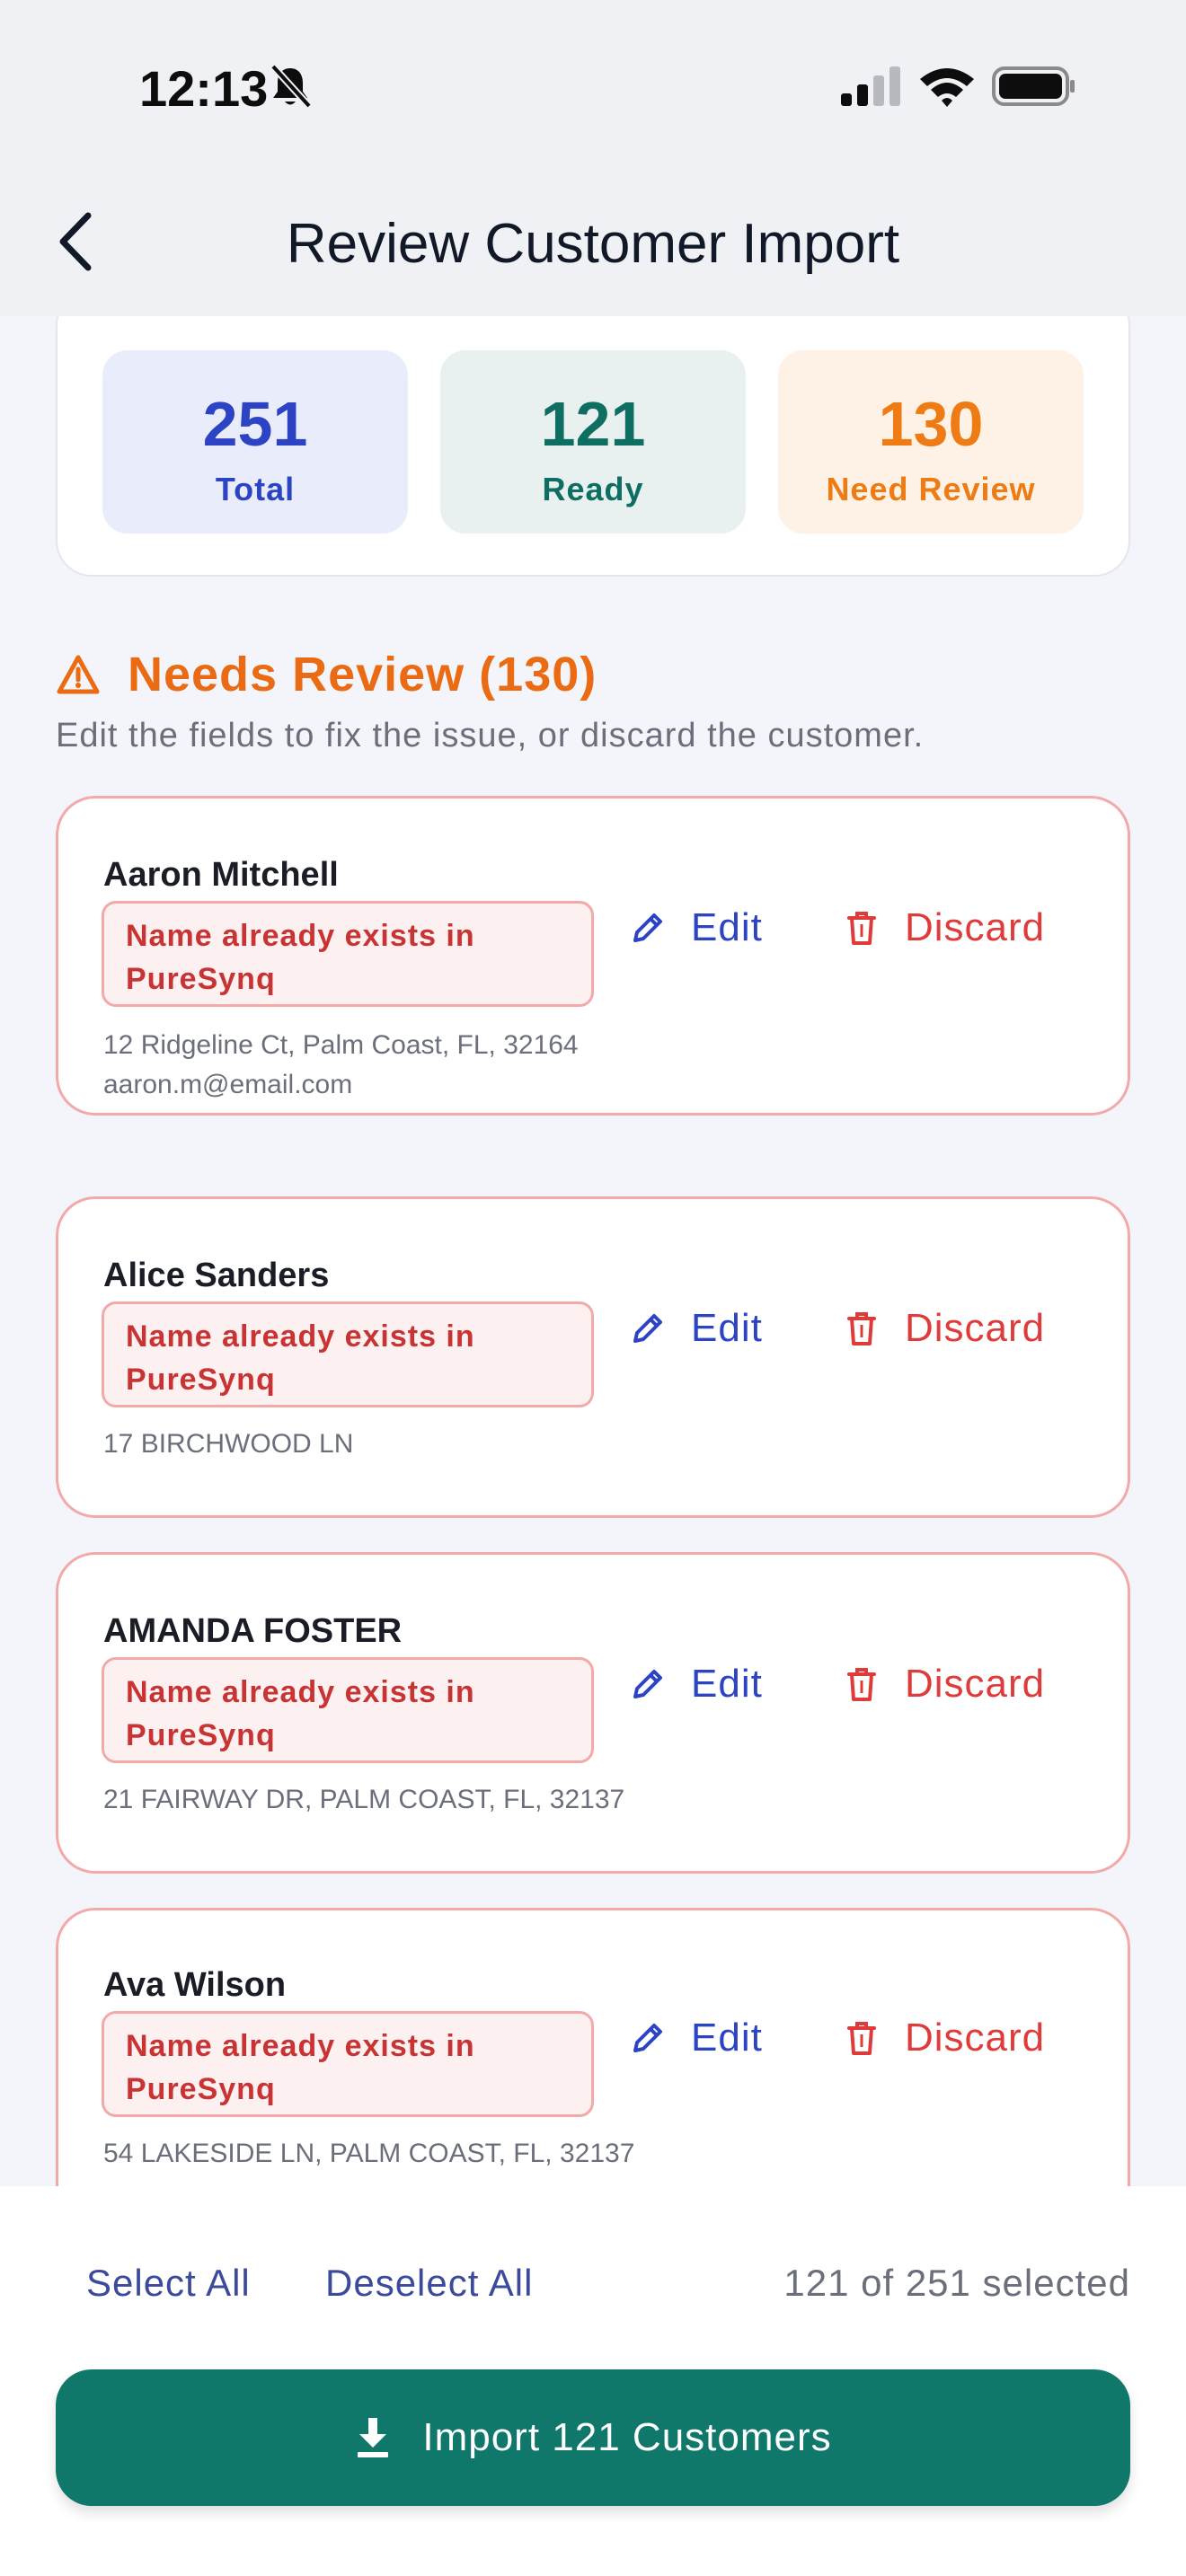 The width and height of the screenshot is (1186, 2576). What do you see at coordinates (216, 1275) in the screenshot?
I see `customer-name: Alice Sanders` at bounding box center [216, 1275].